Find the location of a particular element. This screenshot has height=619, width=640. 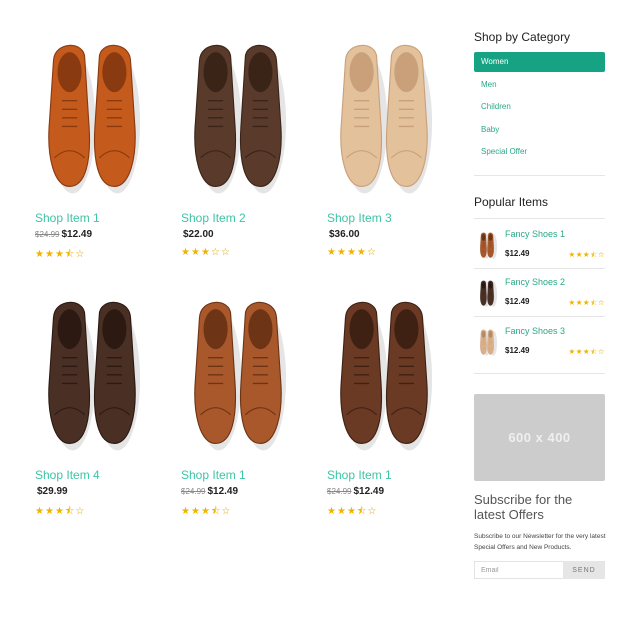

category-item-baby: Baby is located at coordinates (539, 131).